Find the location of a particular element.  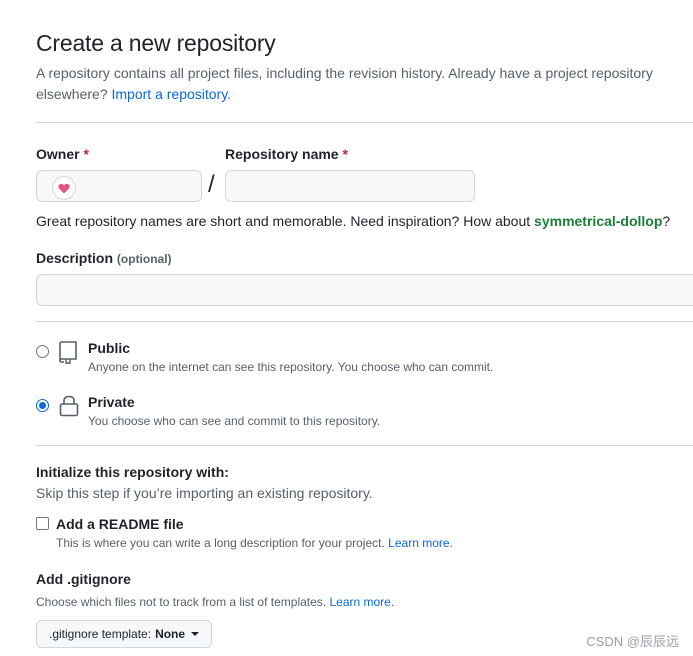

page-title: Create a new repository is located at coordinates (156, 43).